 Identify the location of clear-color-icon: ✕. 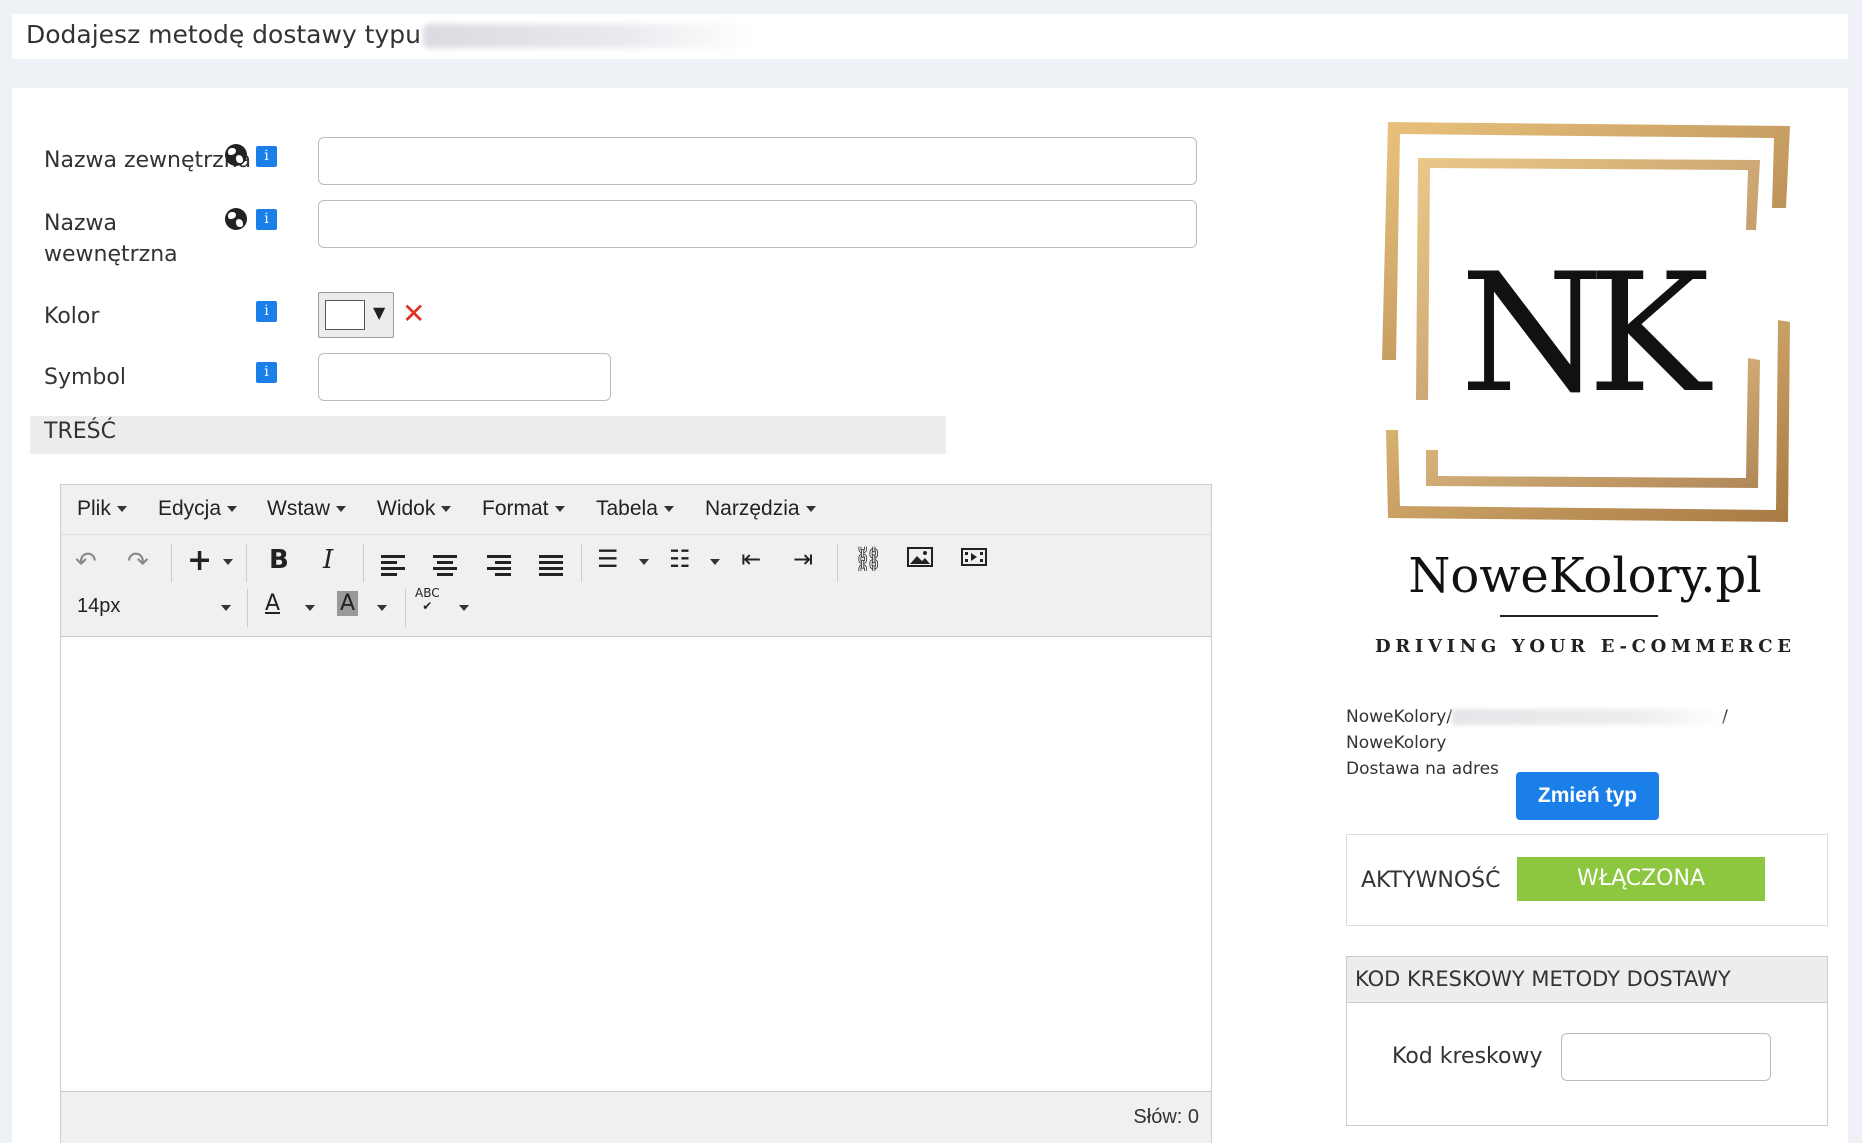
(413, 314).